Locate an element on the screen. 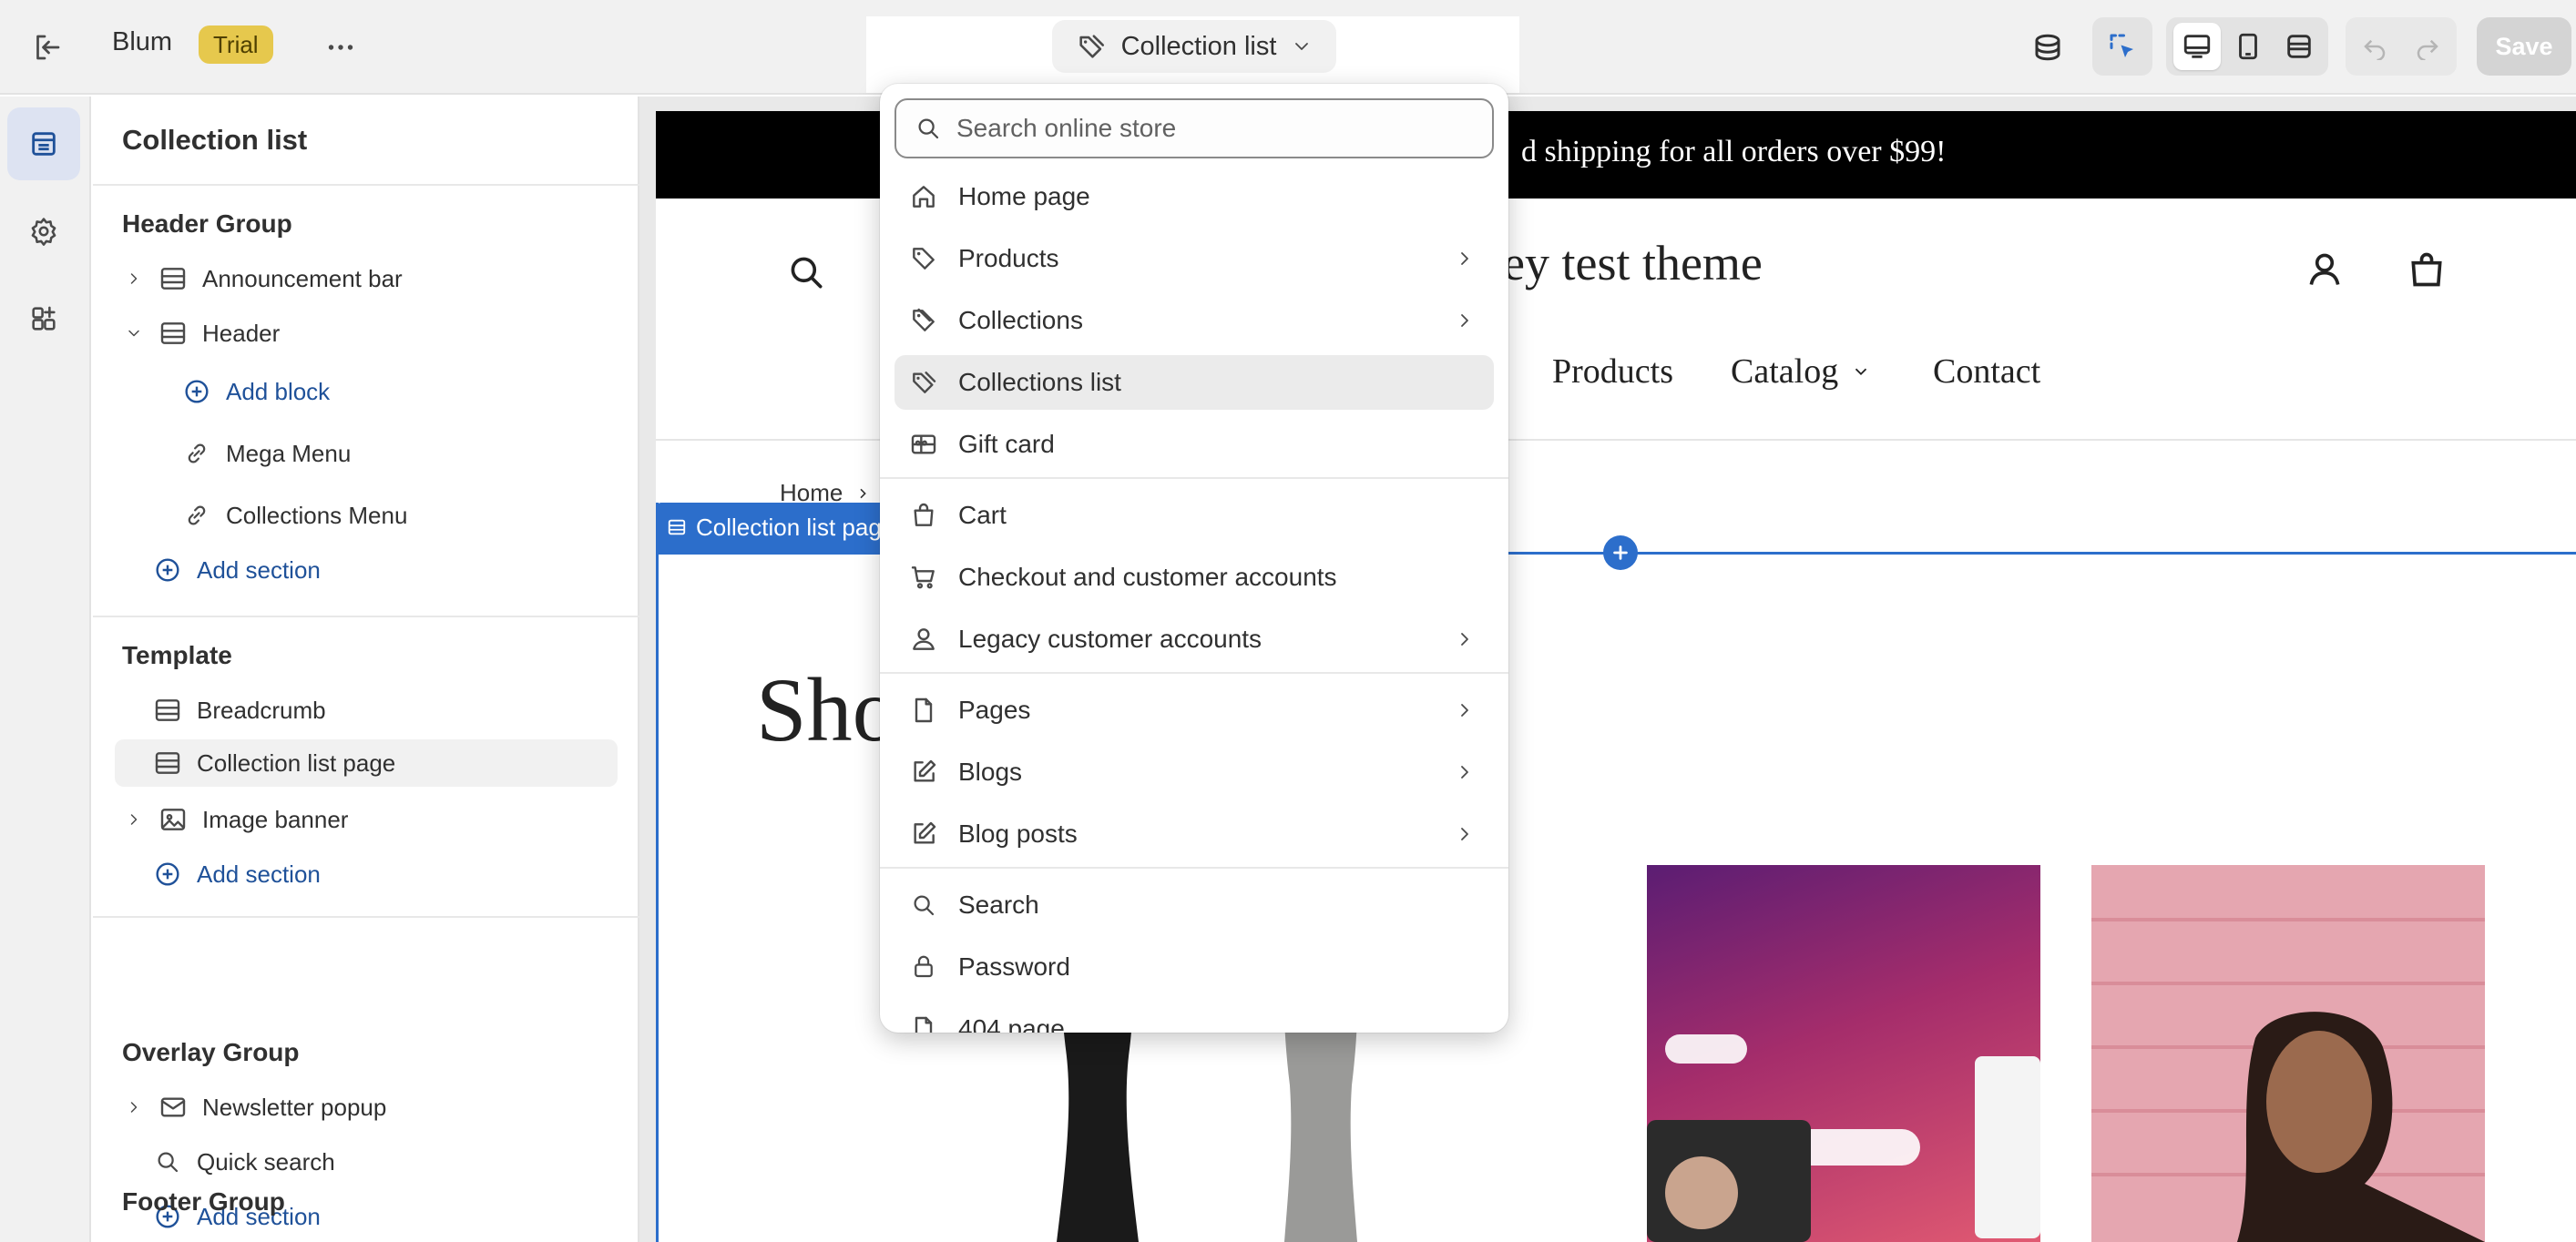 This screenshot has height=1242, width=2576. viewport-toggle-group is located at coordinates (2247, 46).